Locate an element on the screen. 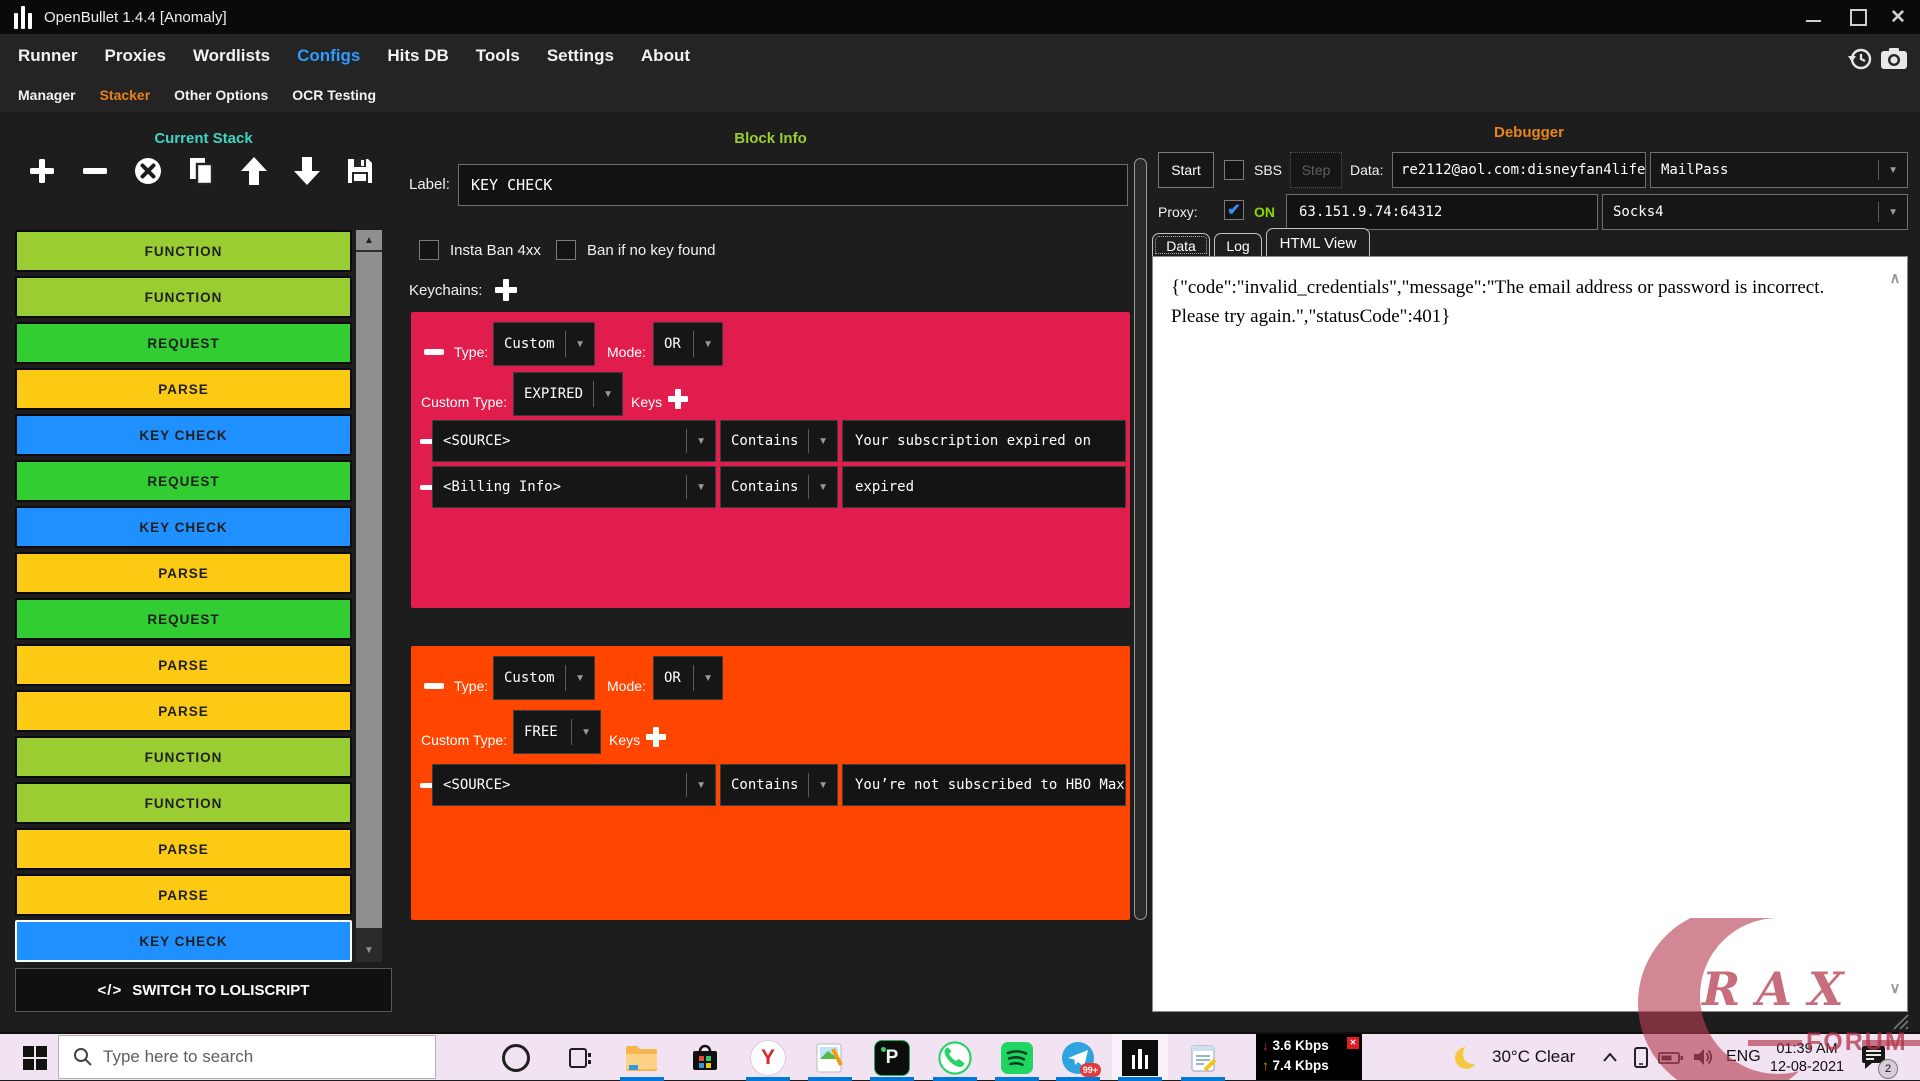  stack-scrollbar: ▲ ▼ is located at coordinates (369, 596).